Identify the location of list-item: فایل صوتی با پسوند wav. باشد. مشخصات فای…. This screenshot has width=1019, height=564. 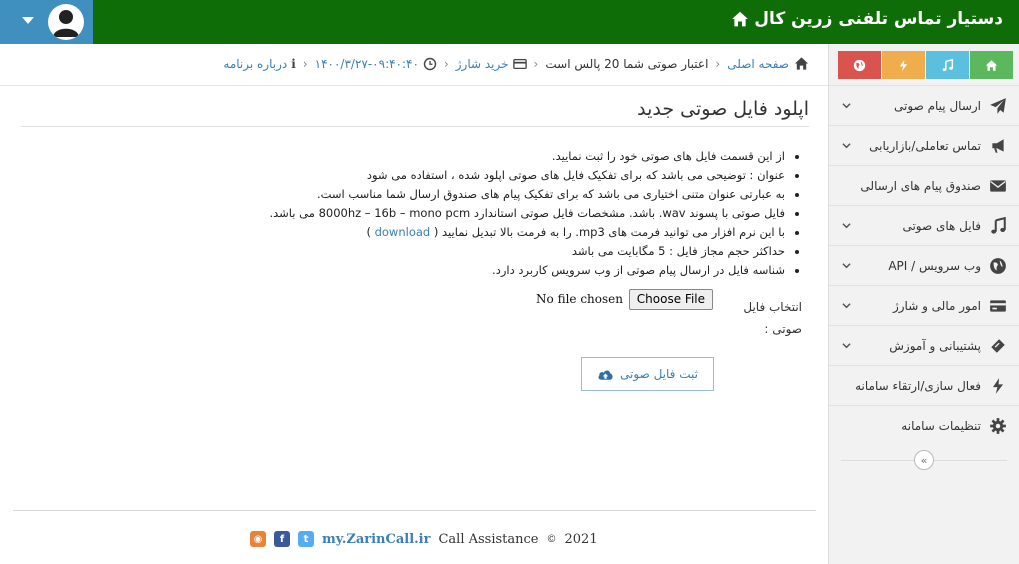
(493, 213).